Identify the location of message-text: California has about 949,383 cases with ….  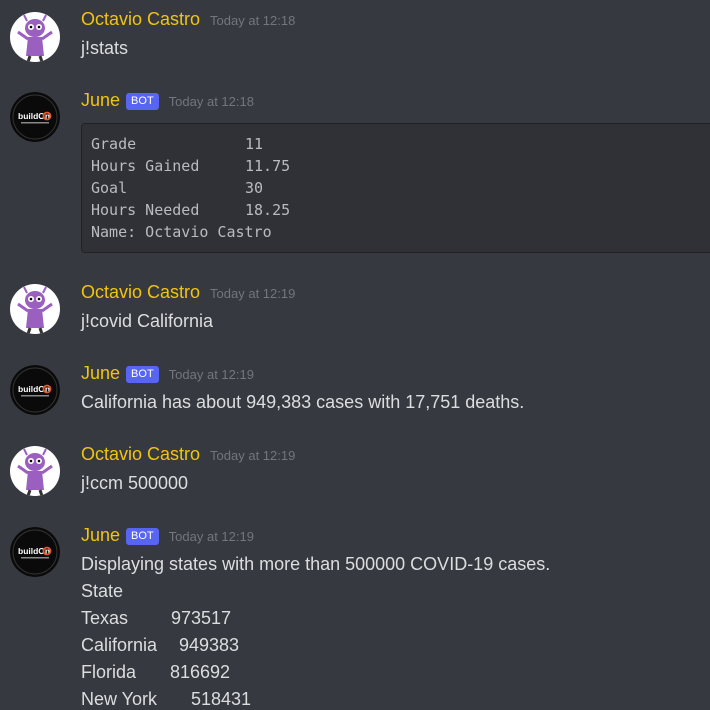
(303, 402).